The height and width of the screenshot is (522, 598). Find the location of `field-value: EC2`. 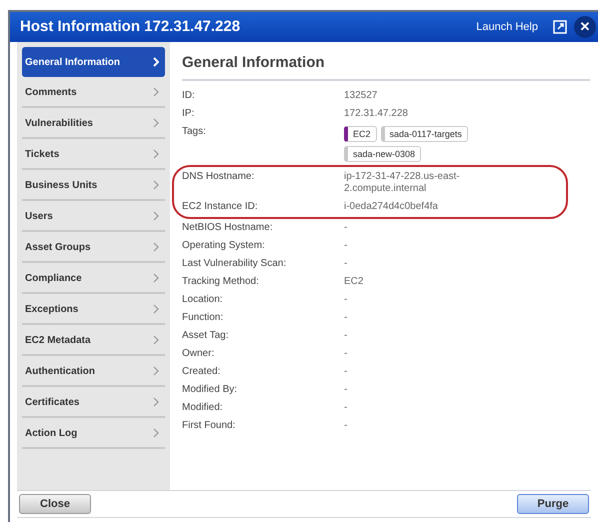

field-value: EC2 is located at coordinates (354, 282).